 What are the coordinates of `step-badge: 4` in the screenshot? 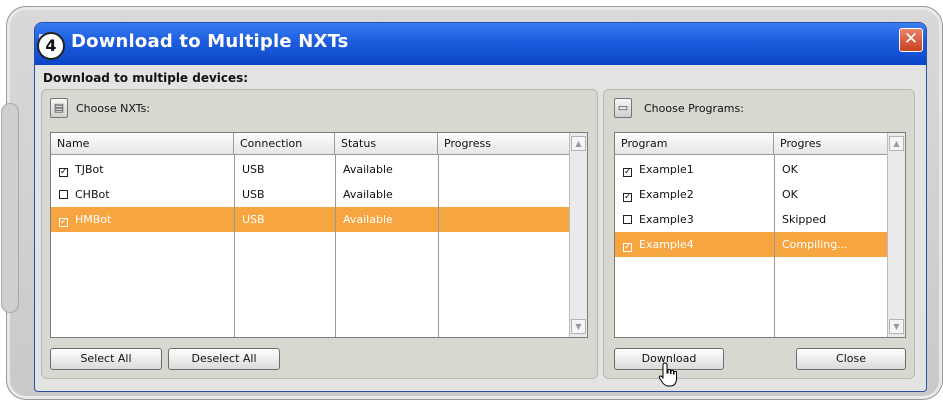 It's located at (51, 46).